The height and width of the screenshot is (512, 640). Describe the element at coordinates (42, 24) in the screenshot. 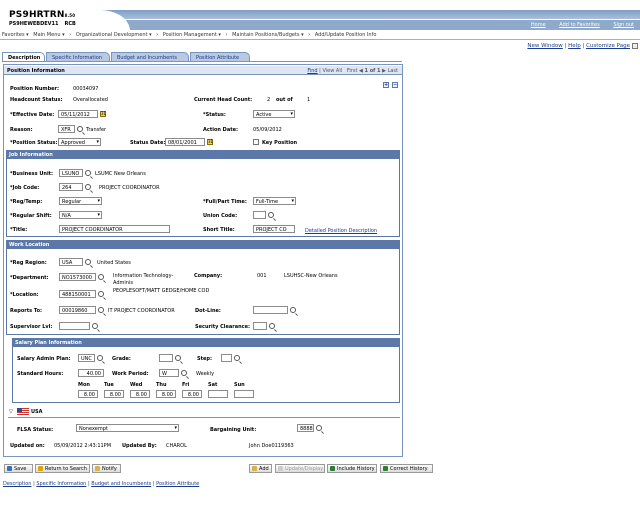

I see `db-name: PS9HEWEBDEV11 RCB` at that location.